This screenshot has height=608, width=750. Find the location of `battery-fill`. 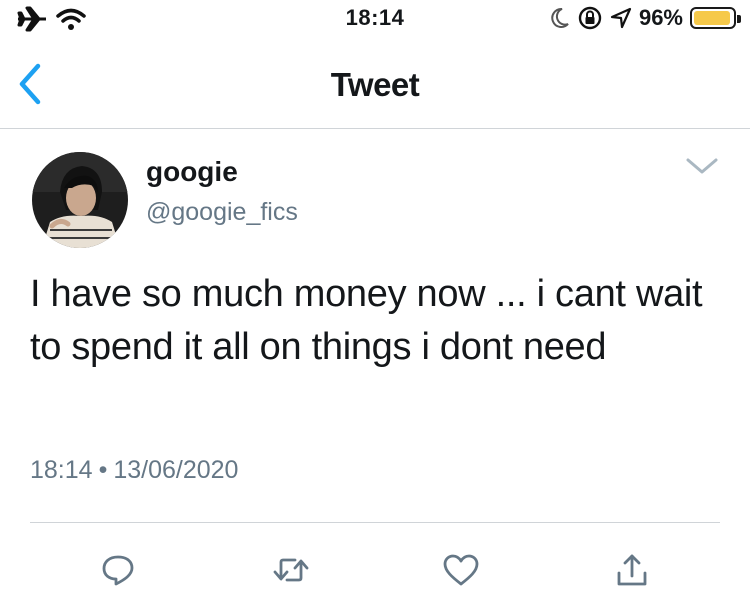

battery-fill is located at coordinates (712, 18).